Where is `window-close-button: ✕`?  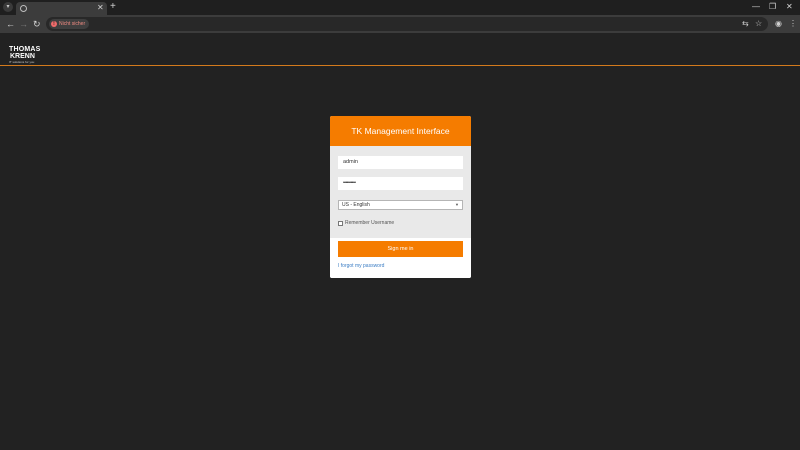
window-close-button: ✕ is located at coordinates (789, 7).